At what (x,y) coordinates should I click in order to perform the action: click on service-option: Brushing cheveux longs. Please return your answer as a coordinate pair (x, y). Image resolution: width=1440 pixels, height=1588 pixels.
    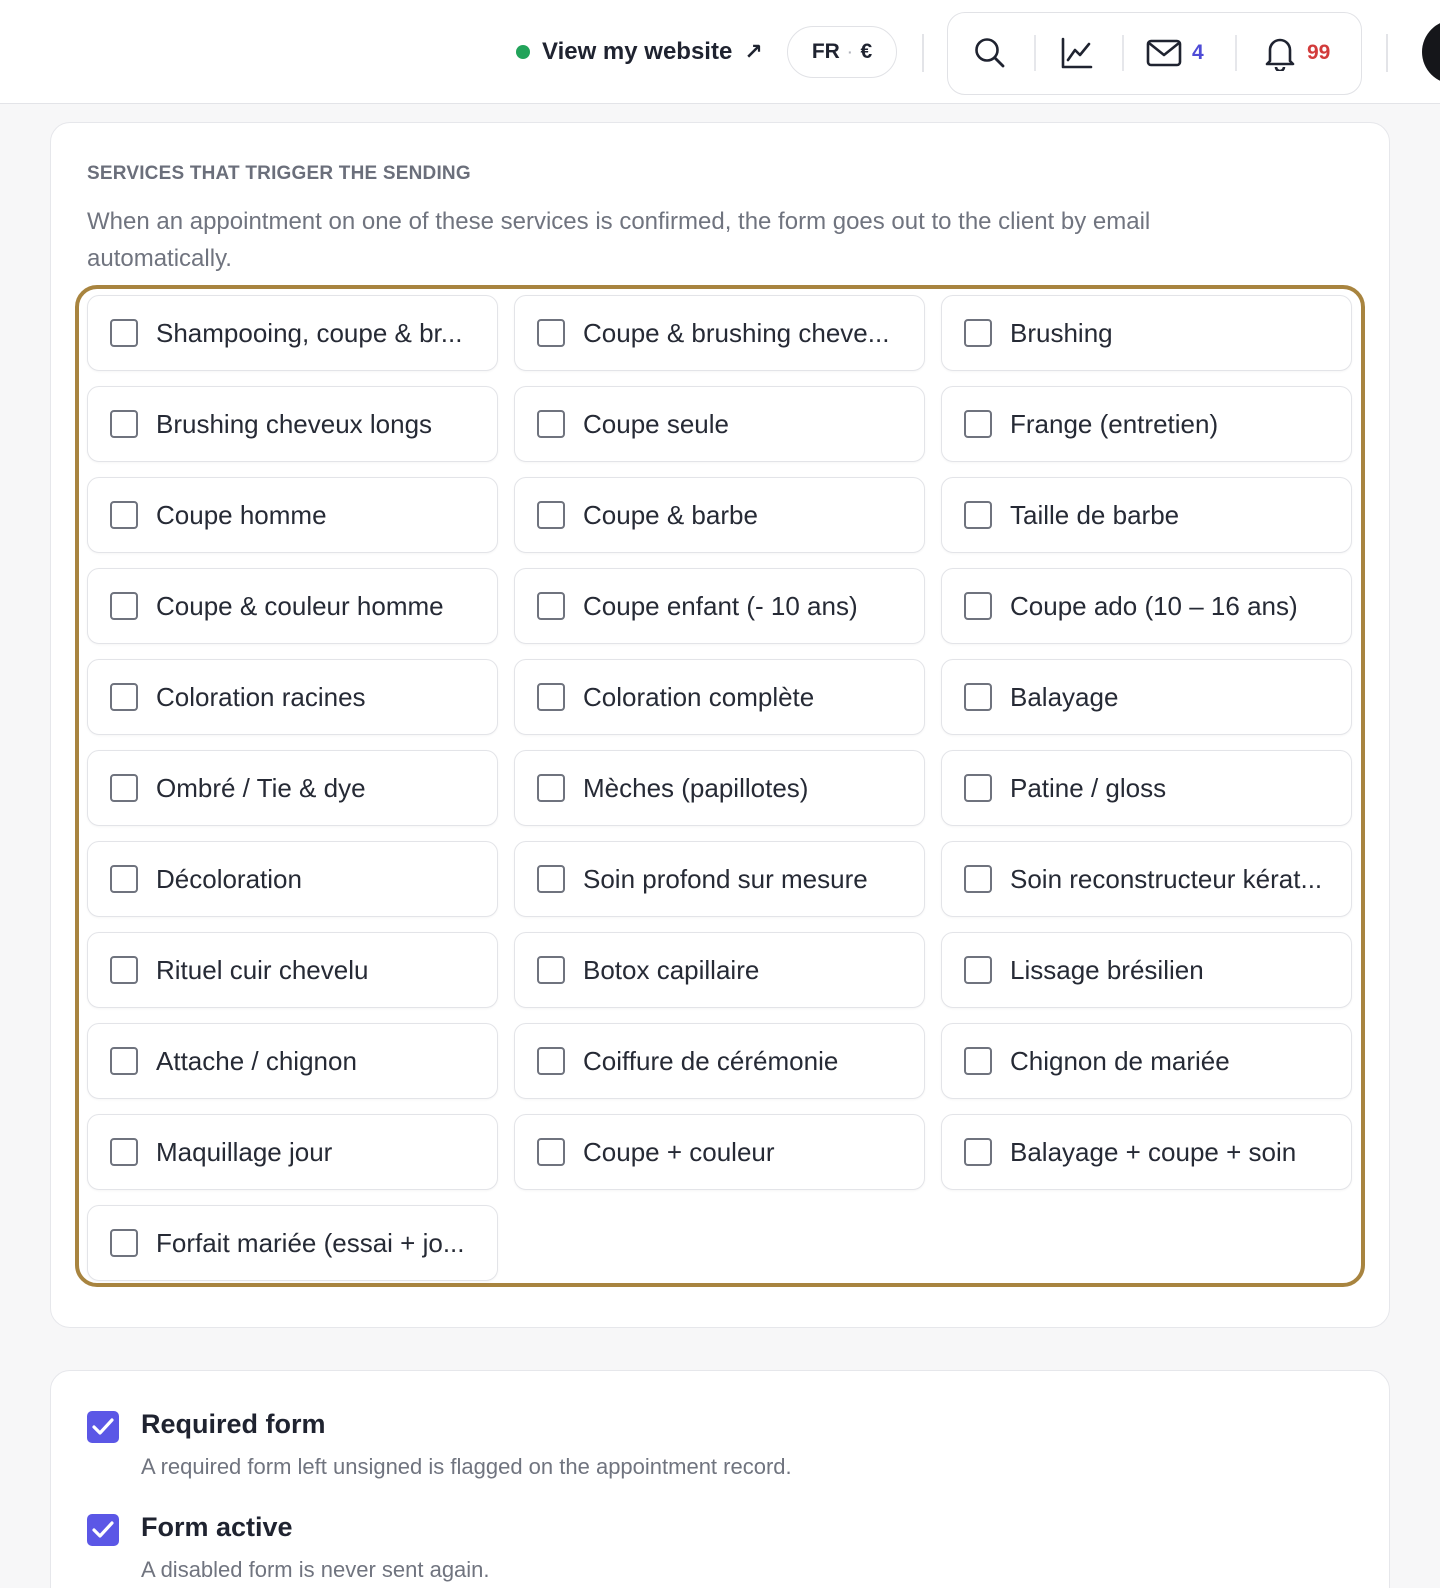
    Looking at the image, I should click on (292, 424).